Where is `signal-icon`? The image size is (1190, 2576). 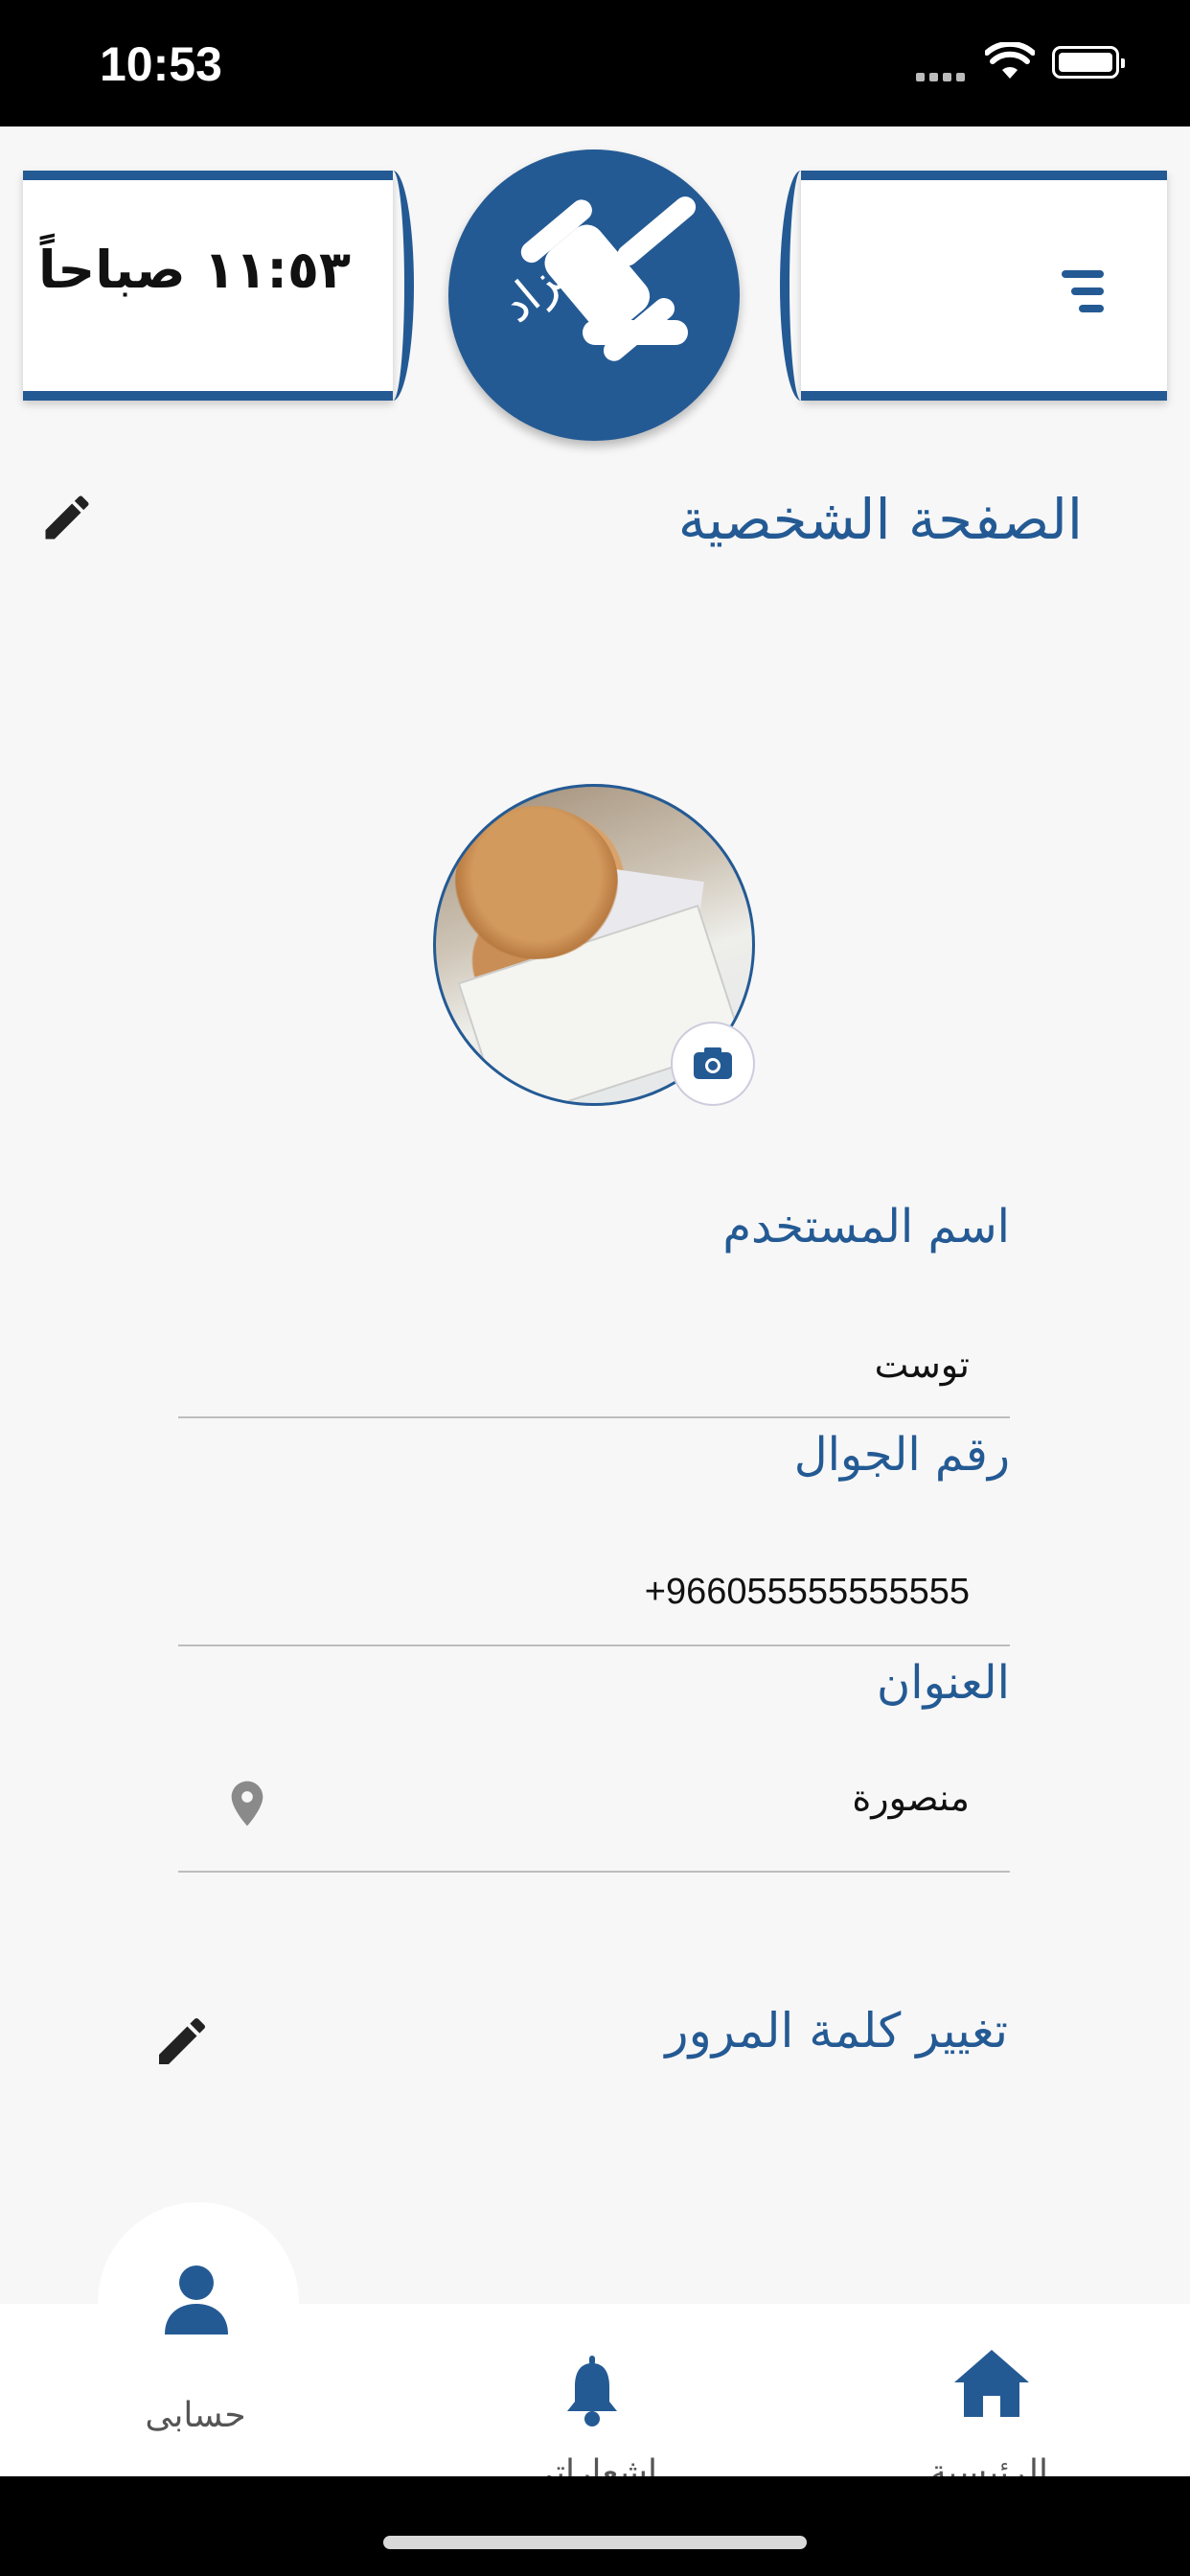 signal-icon is located at coordinates (943, 76).